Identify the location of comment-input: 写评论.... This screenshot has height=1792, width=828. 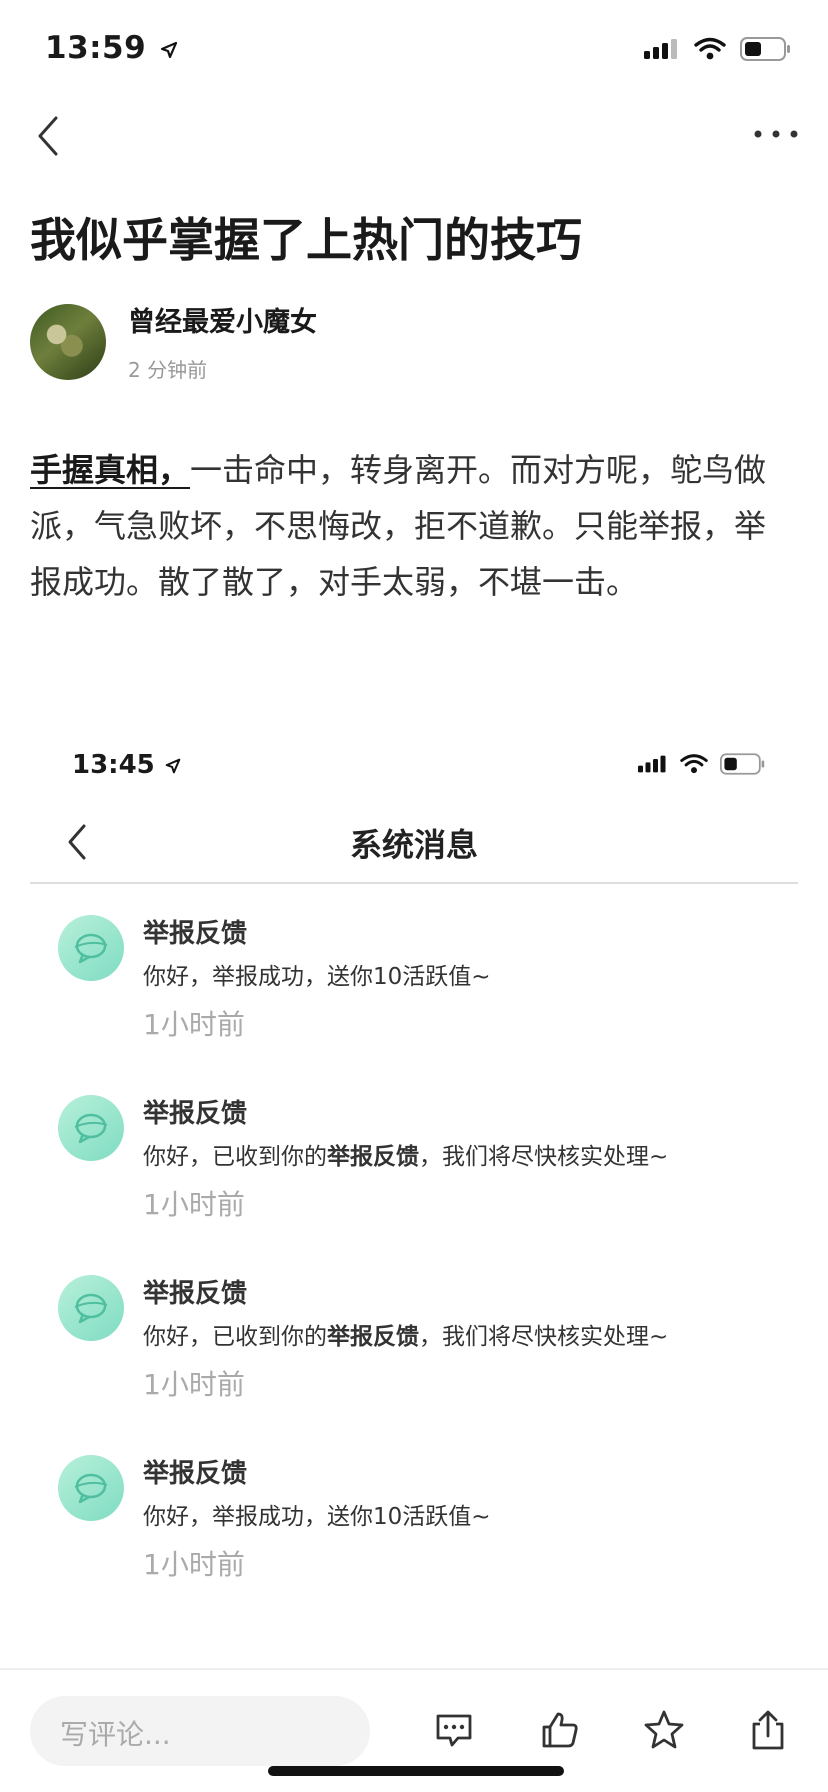
(200, 1731).